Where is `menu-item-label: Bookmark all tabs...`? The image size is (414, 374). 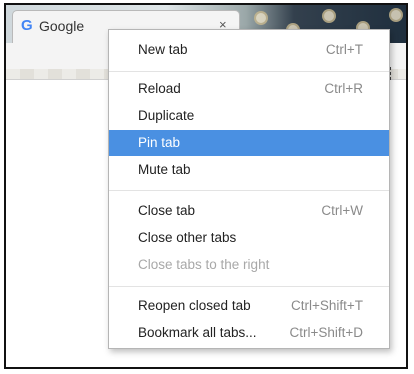 menu-item-label: Bookmark all tabs... is located at coordinates (197, 332).